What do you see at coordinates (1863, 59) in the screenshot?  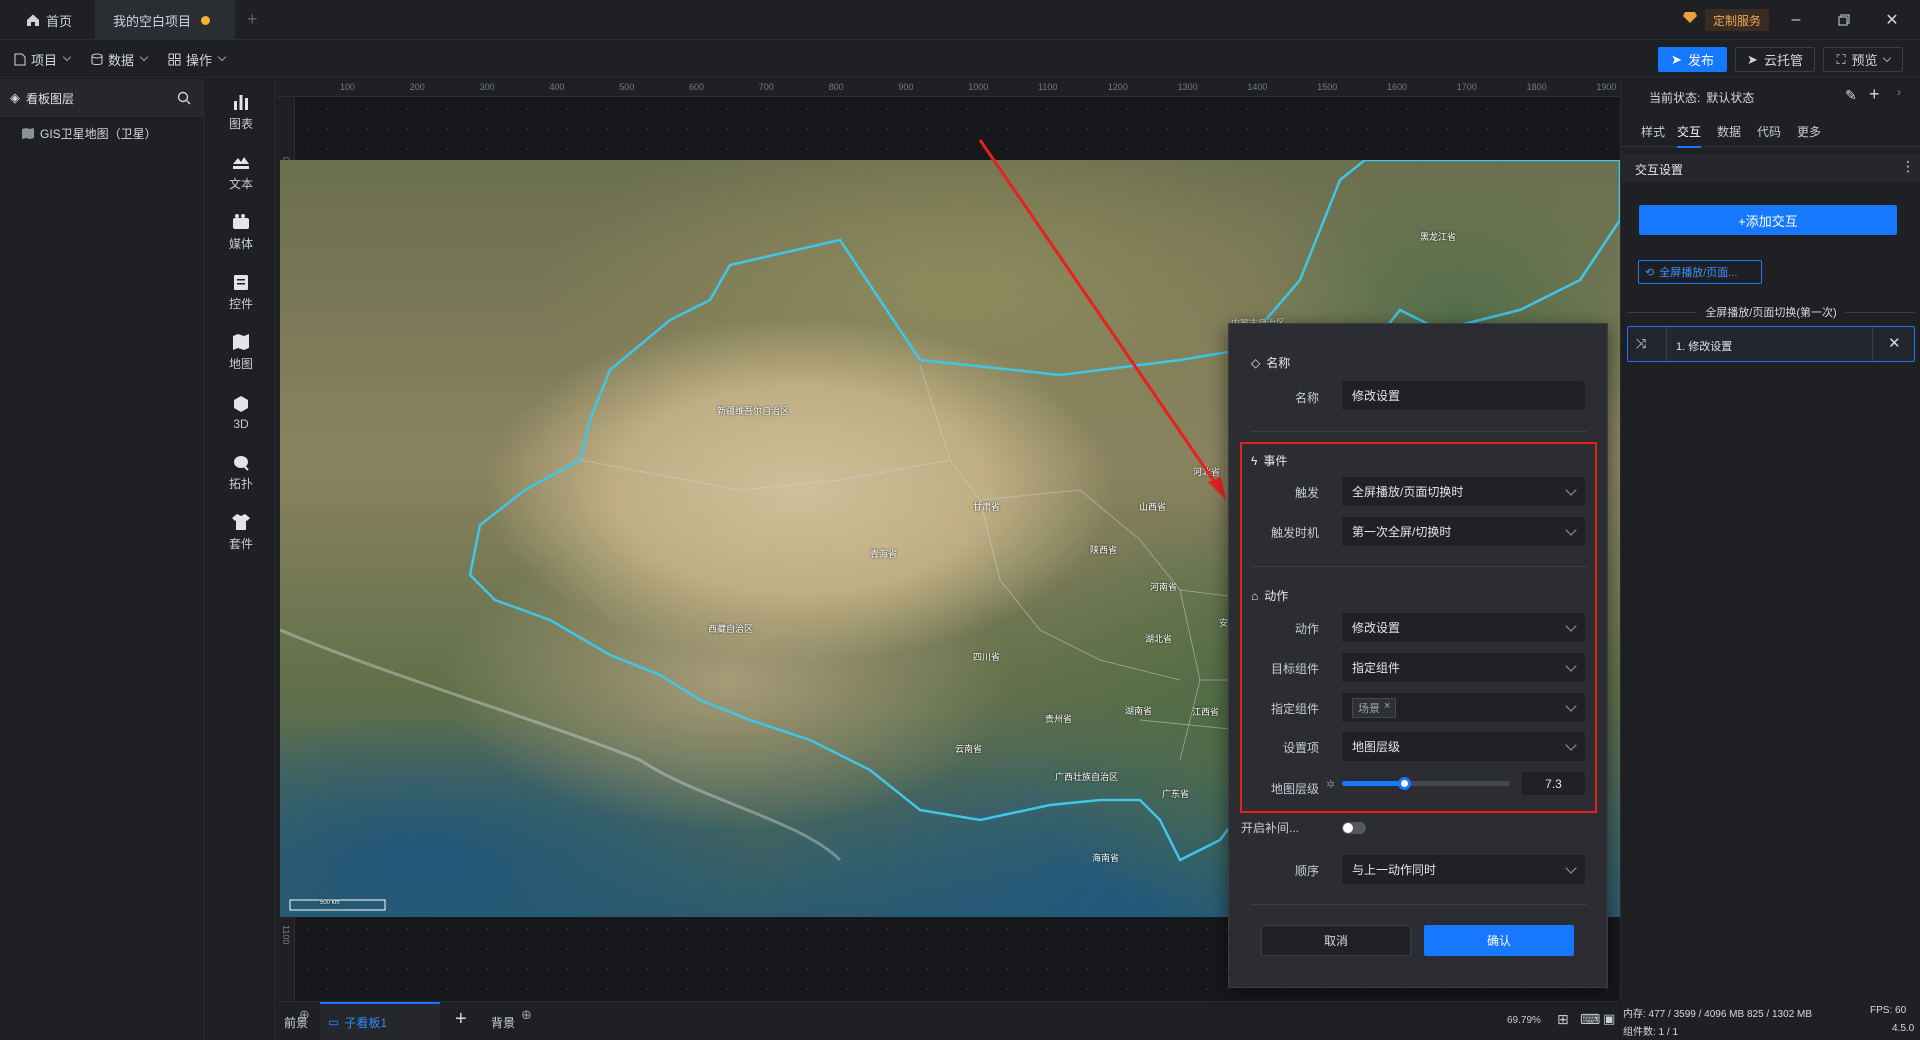 I see `preview-button: ⛶ 预览` at bounding box center [1863, 59].